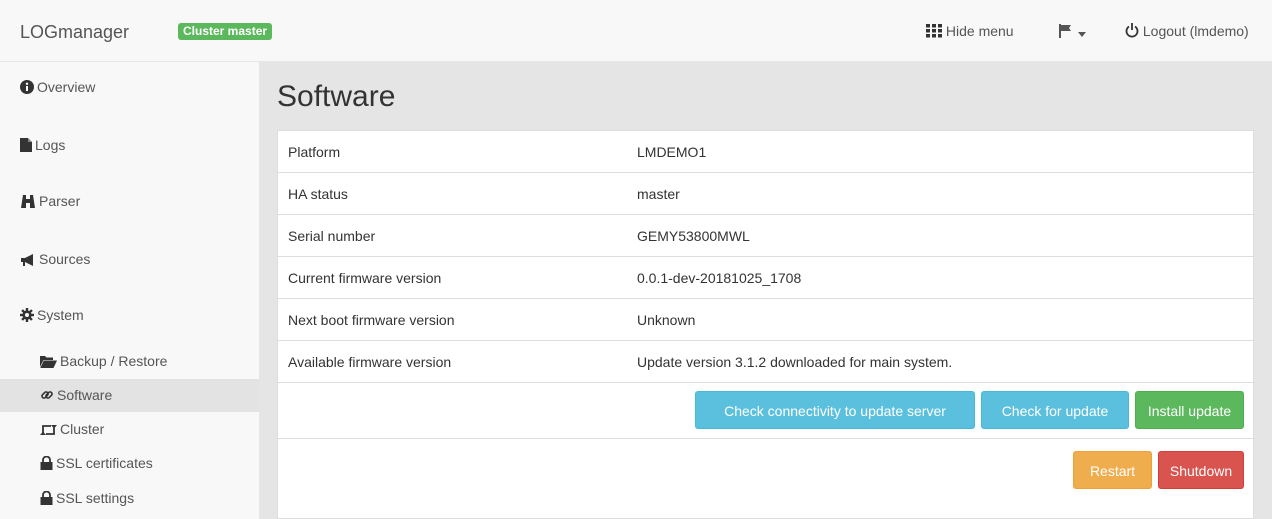 Image resolution: width=1272 pixels, height=519 pixels. Describe the element at coordinates (1132, 30) in the screenshot. I see `power-icon` at that location.